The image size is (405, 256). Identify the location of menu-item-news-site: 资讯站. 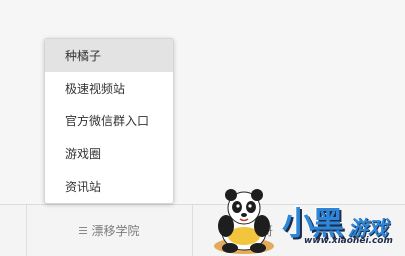
(109, 186).